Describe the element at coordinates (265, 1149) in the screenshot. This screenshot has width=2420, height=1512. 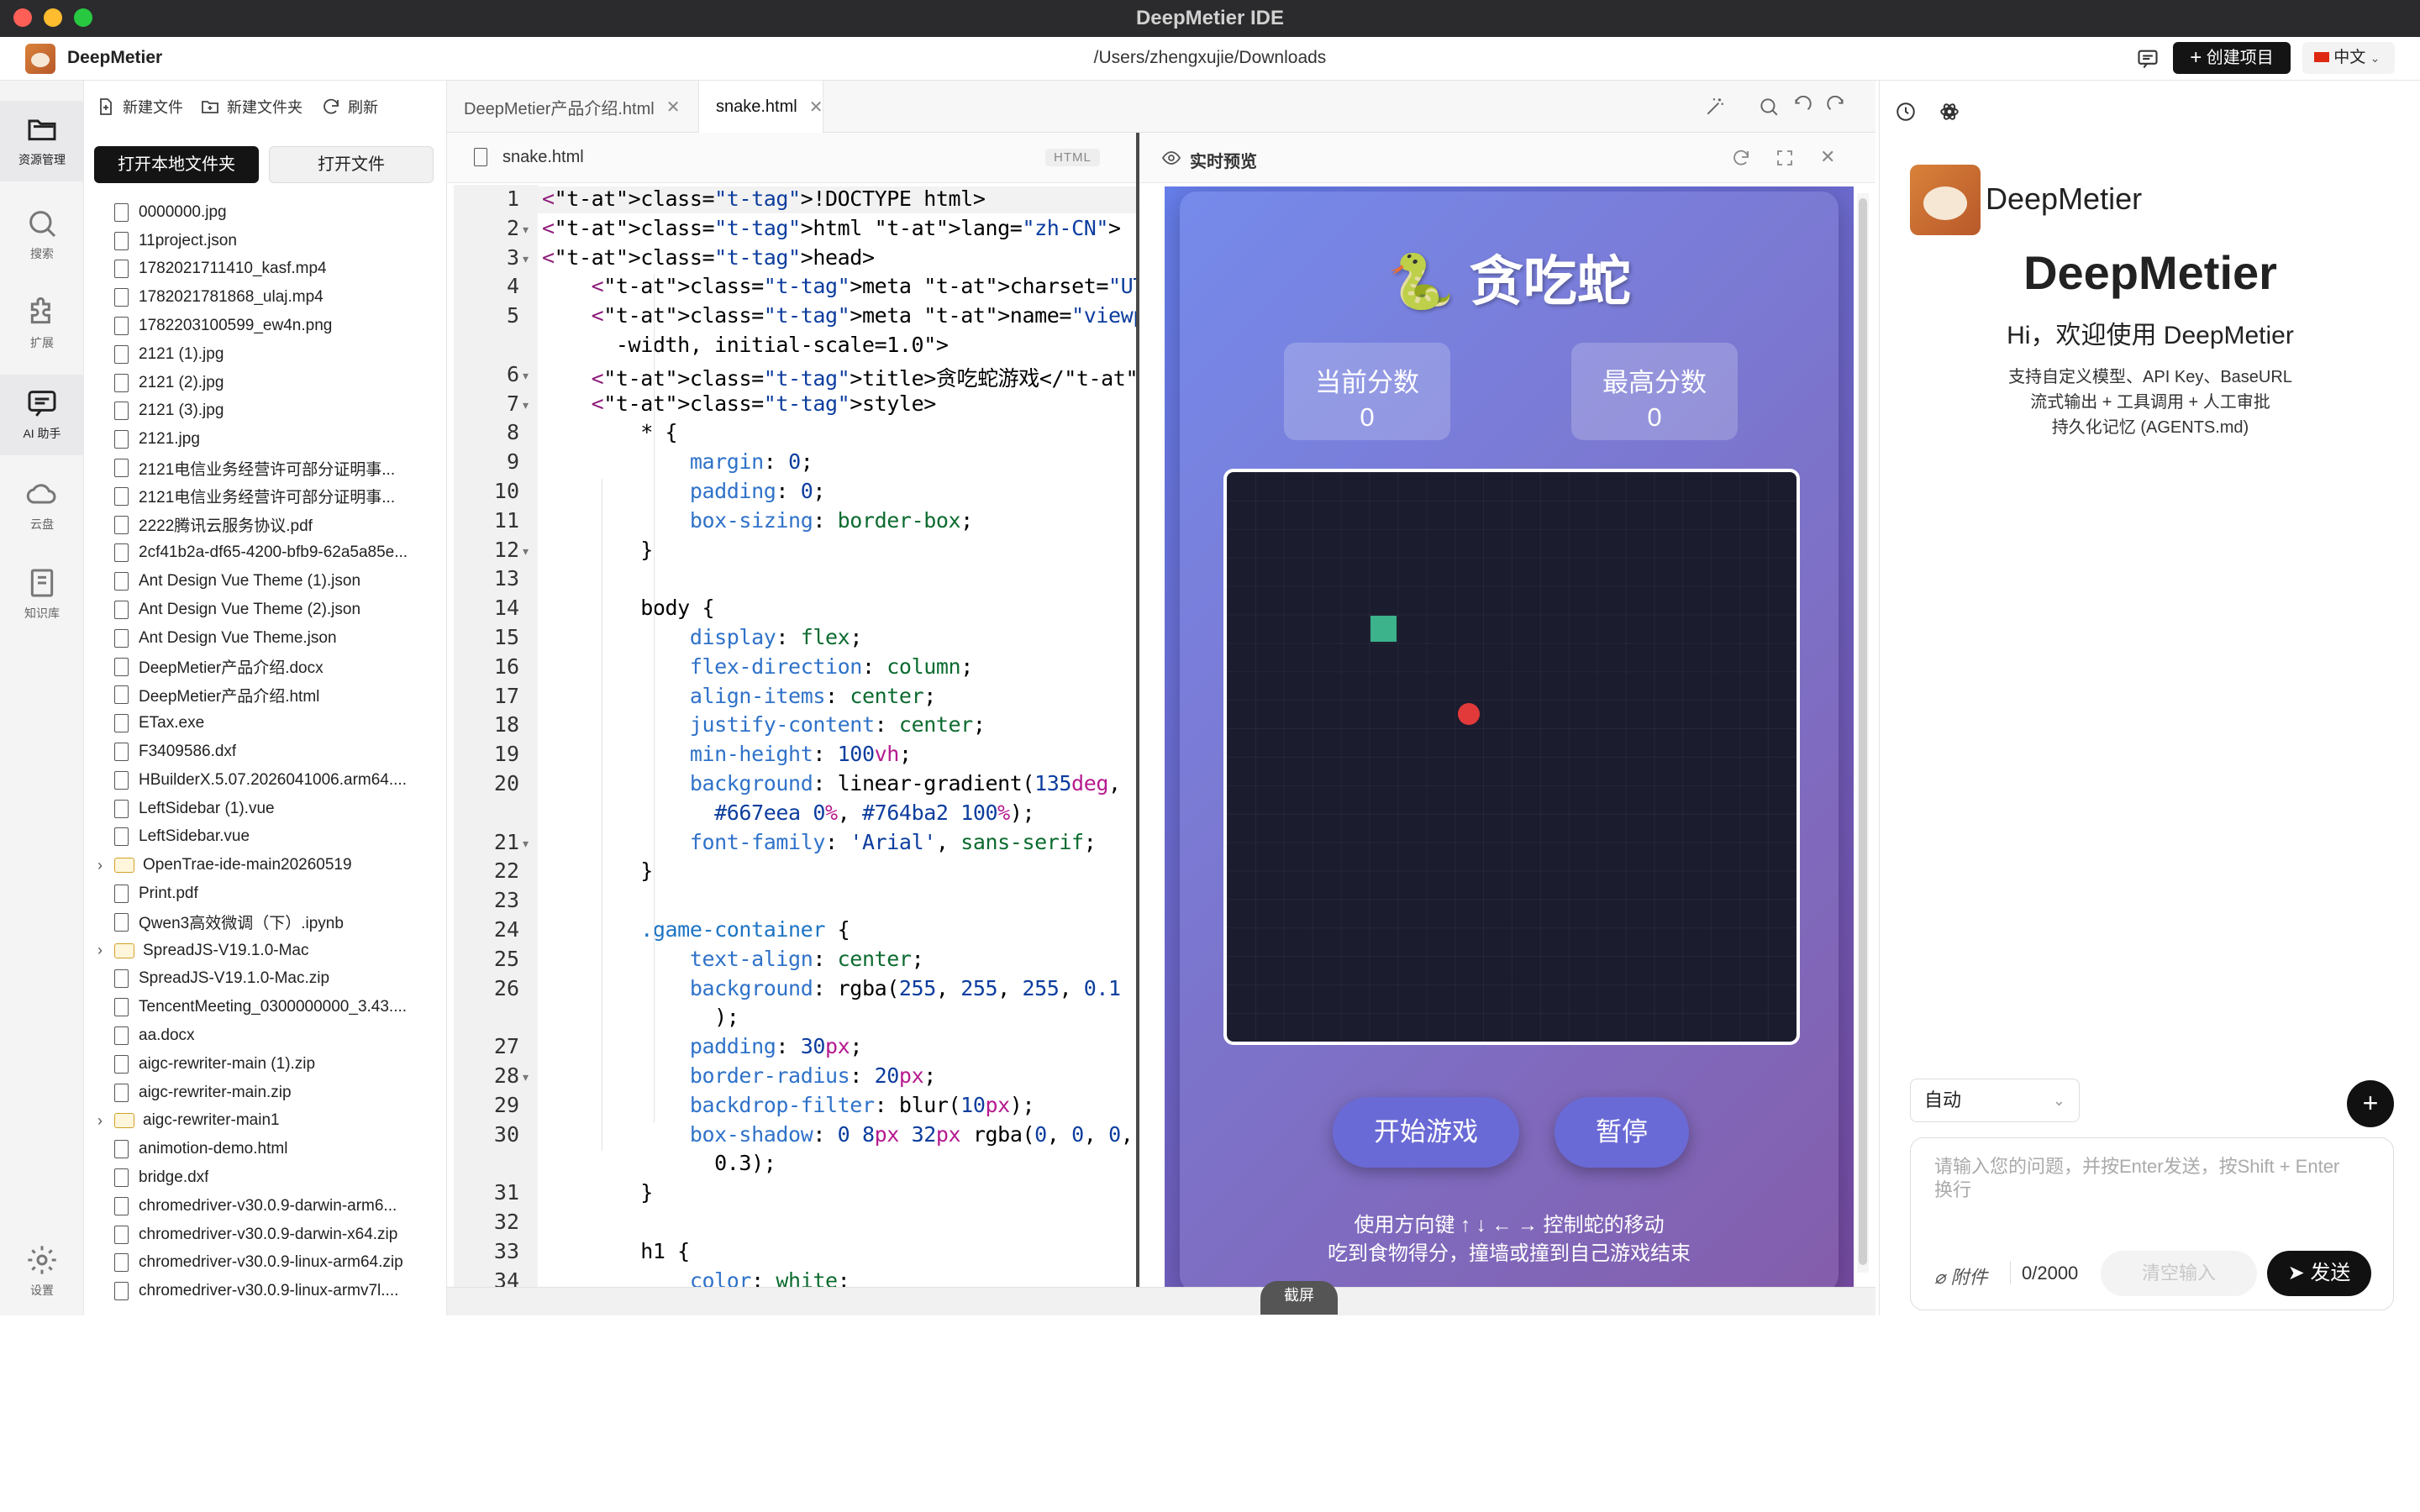
I see `file-item: animotion-demo.html` at that location.